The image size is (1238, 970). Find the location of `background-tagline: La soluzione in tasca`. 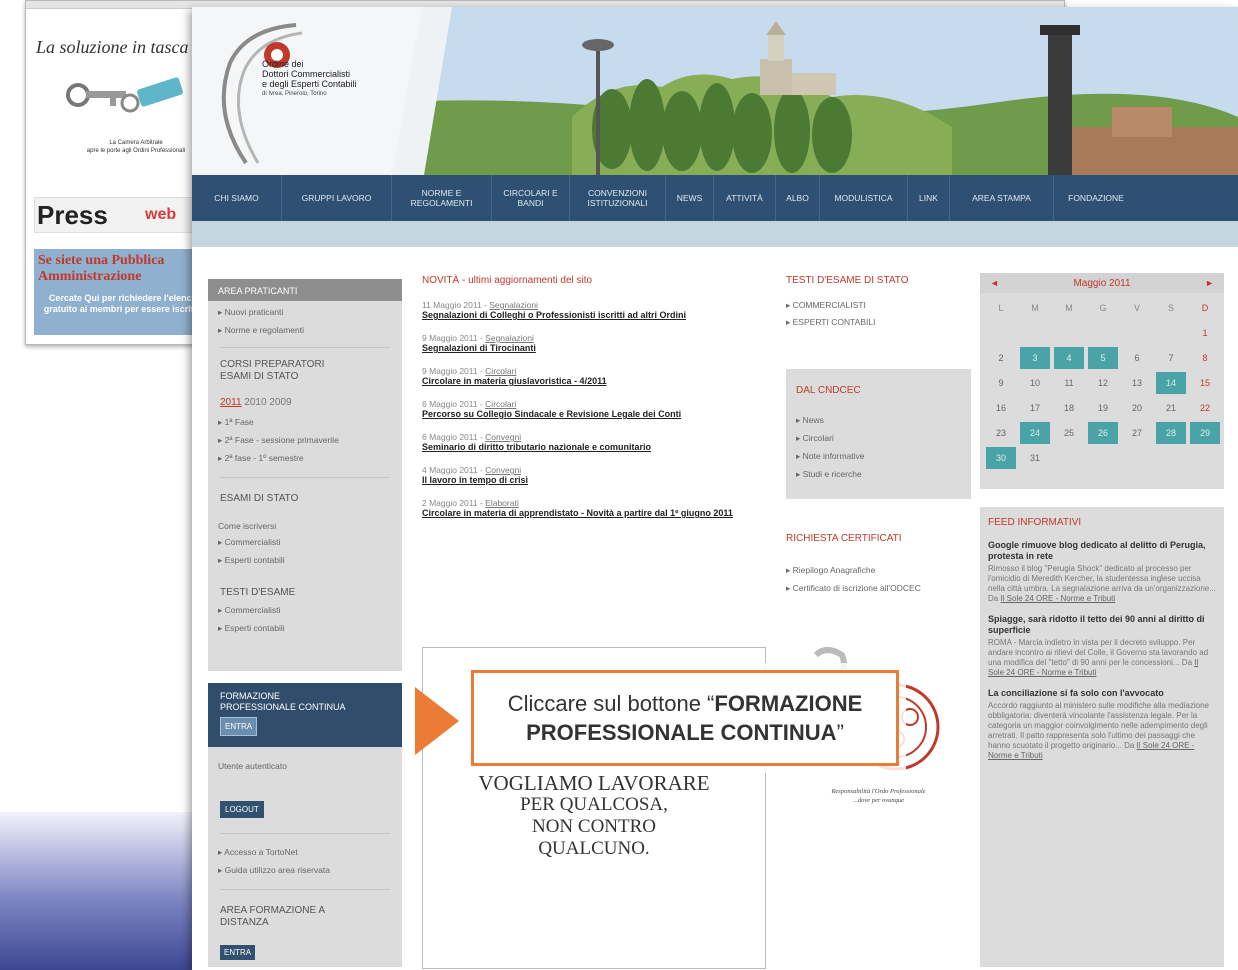

background-tagline: La soluzione in tasca is located at coordinates (112, 47).